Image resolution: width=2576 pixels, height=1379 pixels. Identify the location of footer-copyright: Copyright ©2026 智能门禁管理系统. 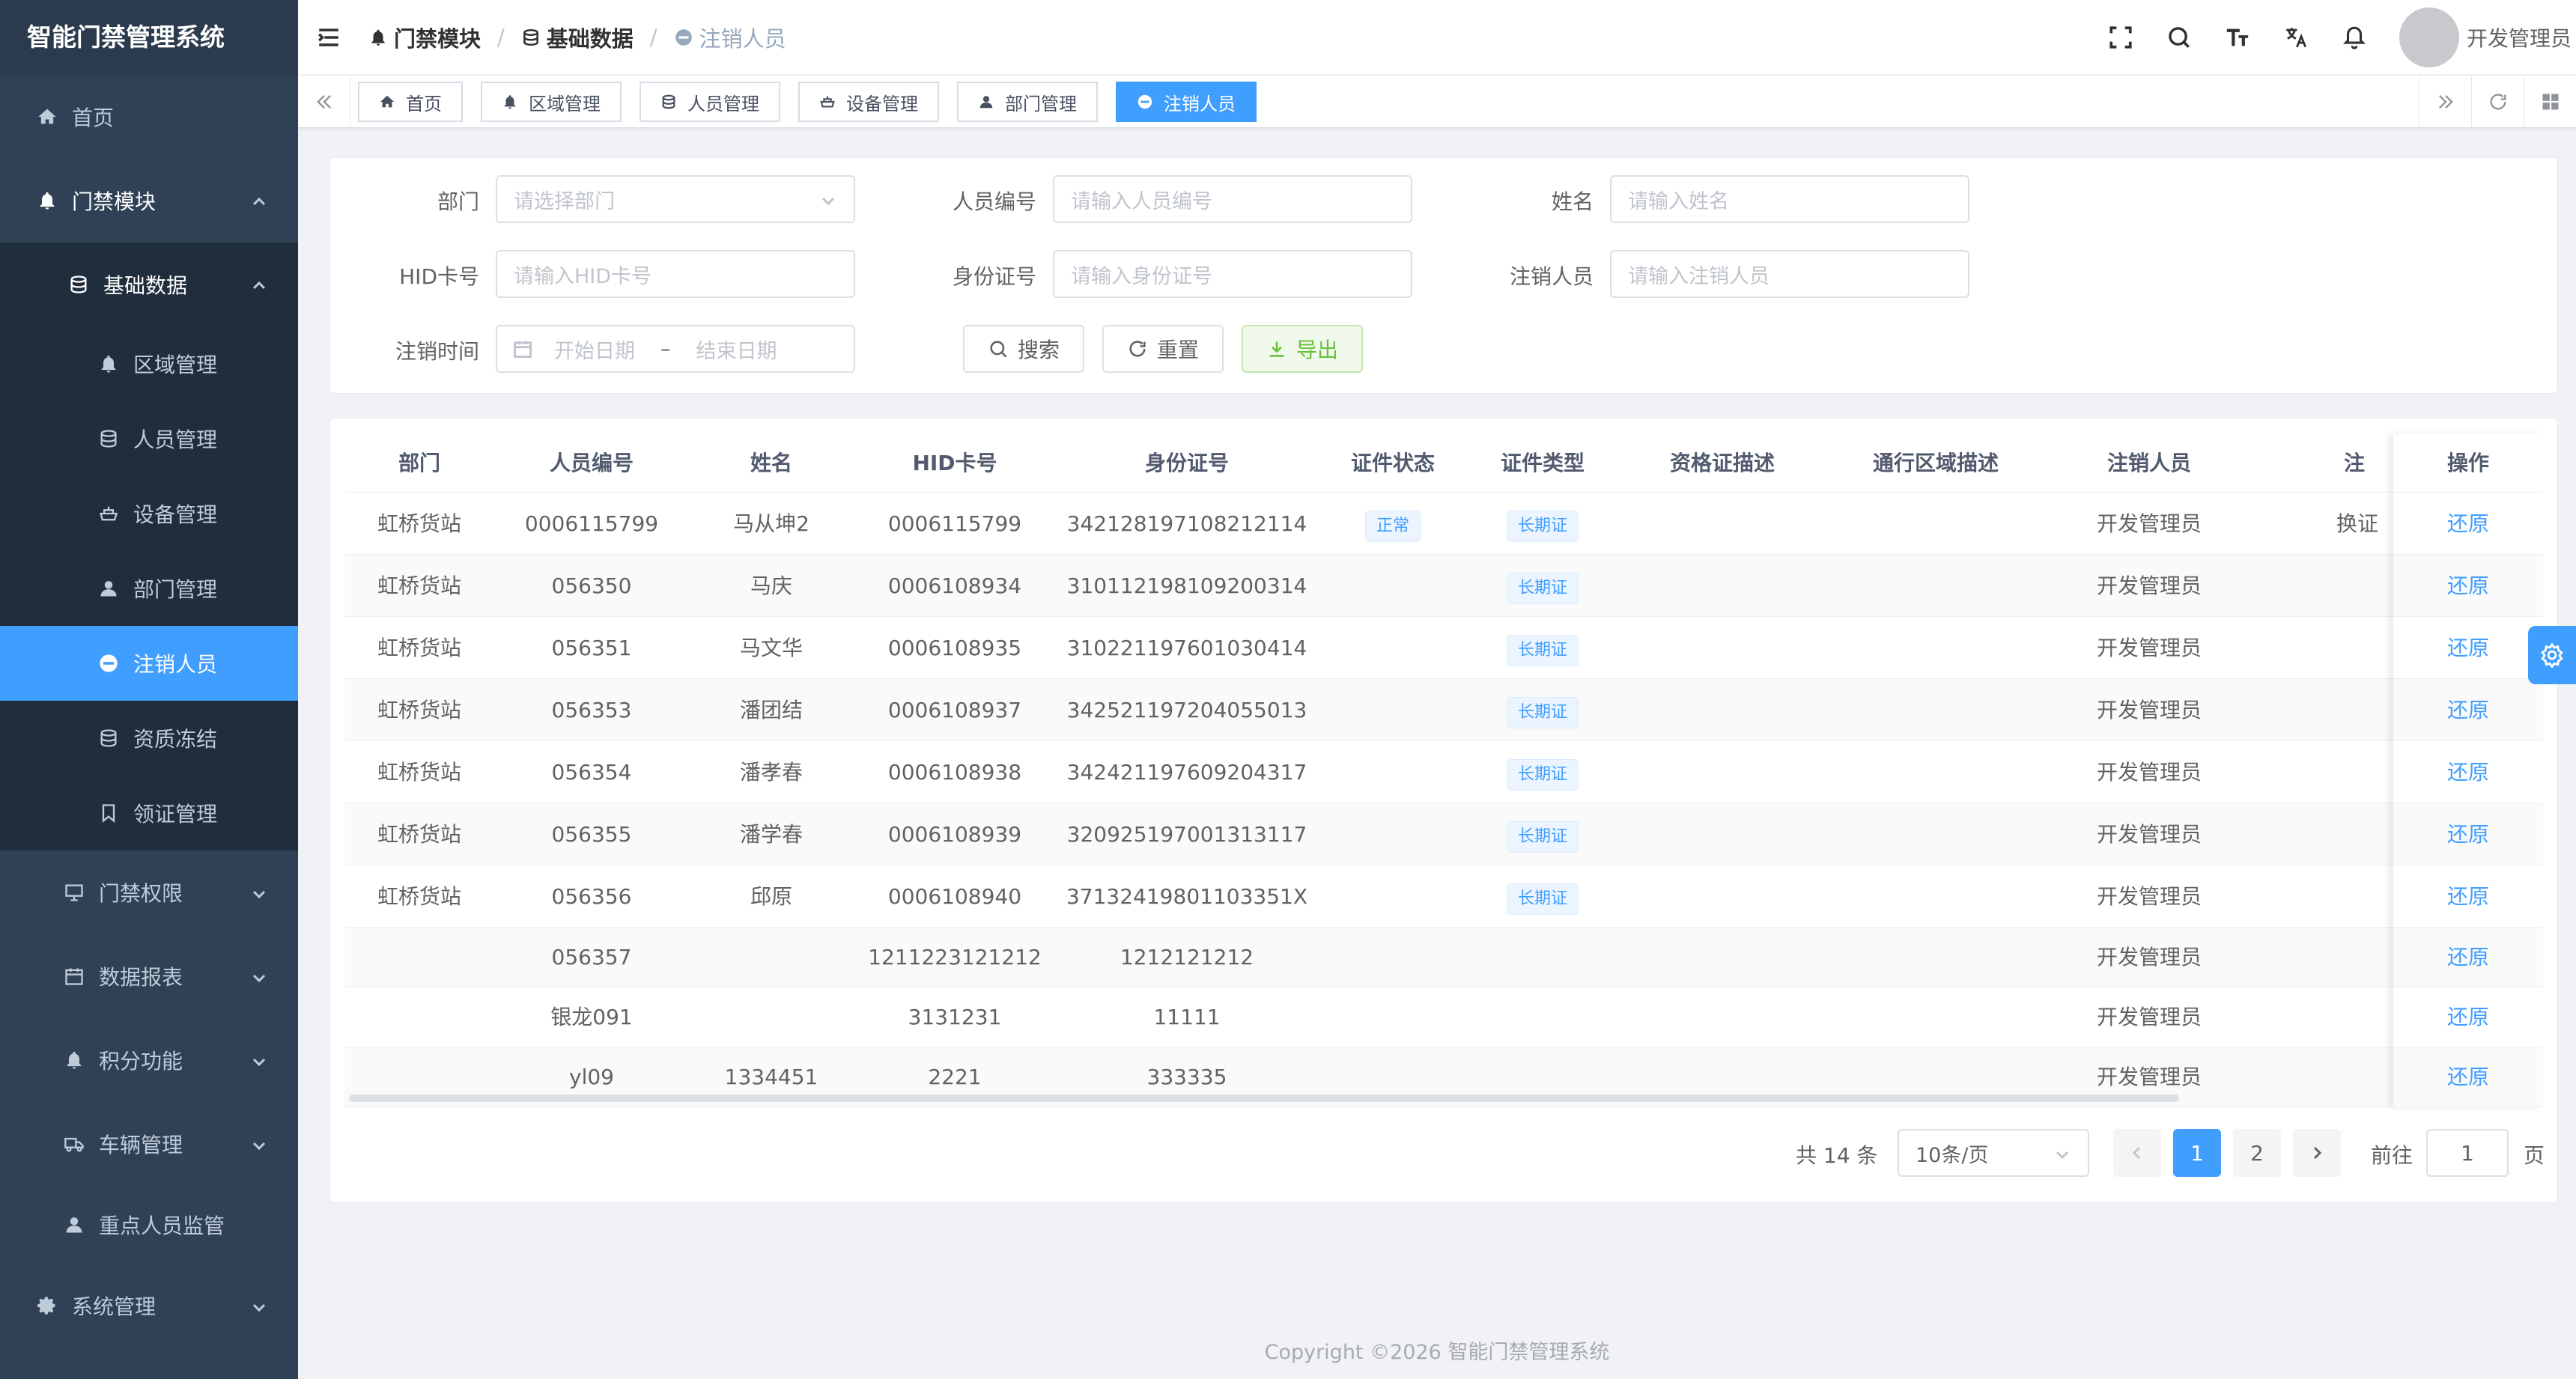
(1437, 1352).